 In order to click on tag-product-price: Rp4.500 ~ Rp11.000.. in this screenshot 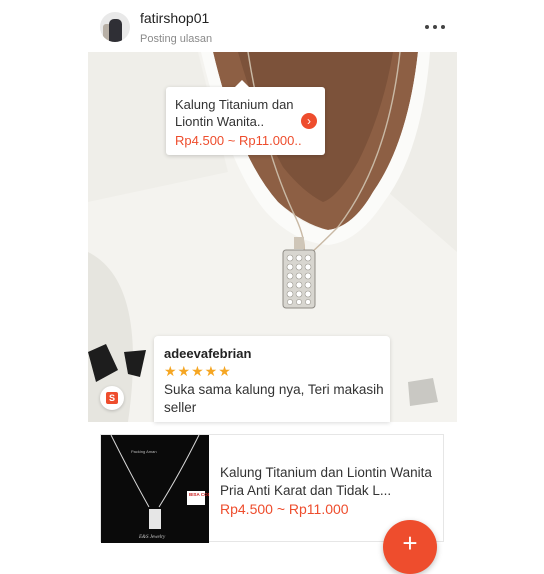, I will do `click(238, 140)`.